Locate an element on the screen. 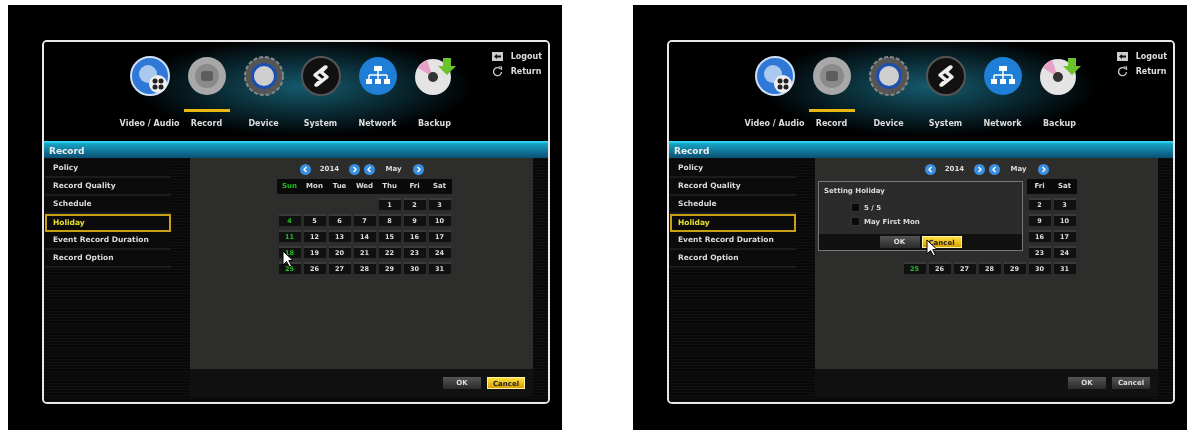 Image resolution: width=1202 pixels, height=435 pixels. mouse-pointer-icon is located at coordinates (287, 259).